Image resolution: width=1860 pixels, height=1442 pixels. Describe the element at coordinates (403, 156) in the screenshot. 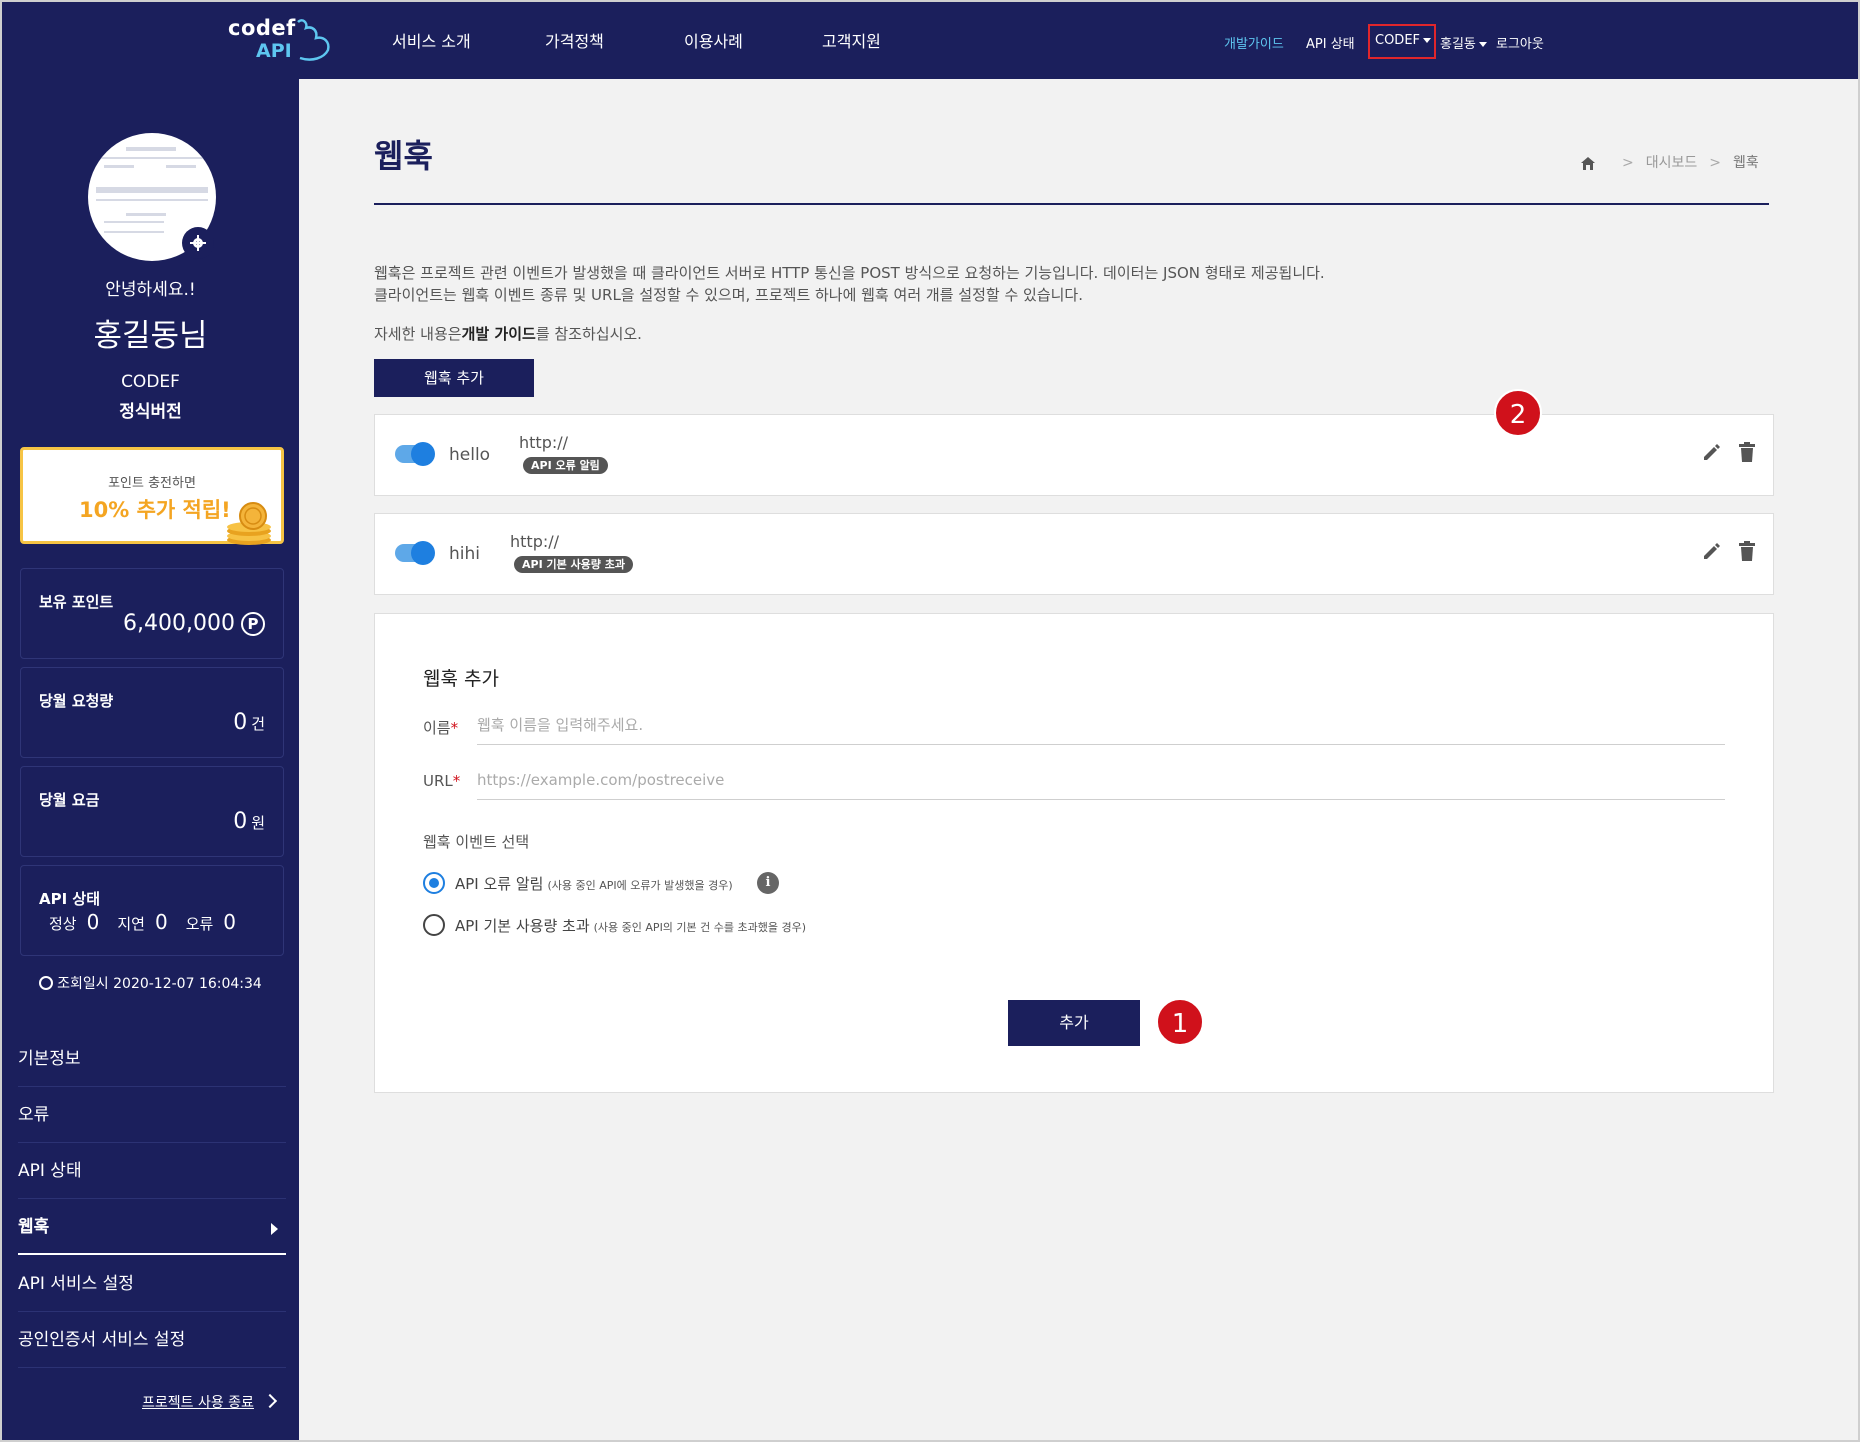

I see `page-title: 웹훅` at that location.